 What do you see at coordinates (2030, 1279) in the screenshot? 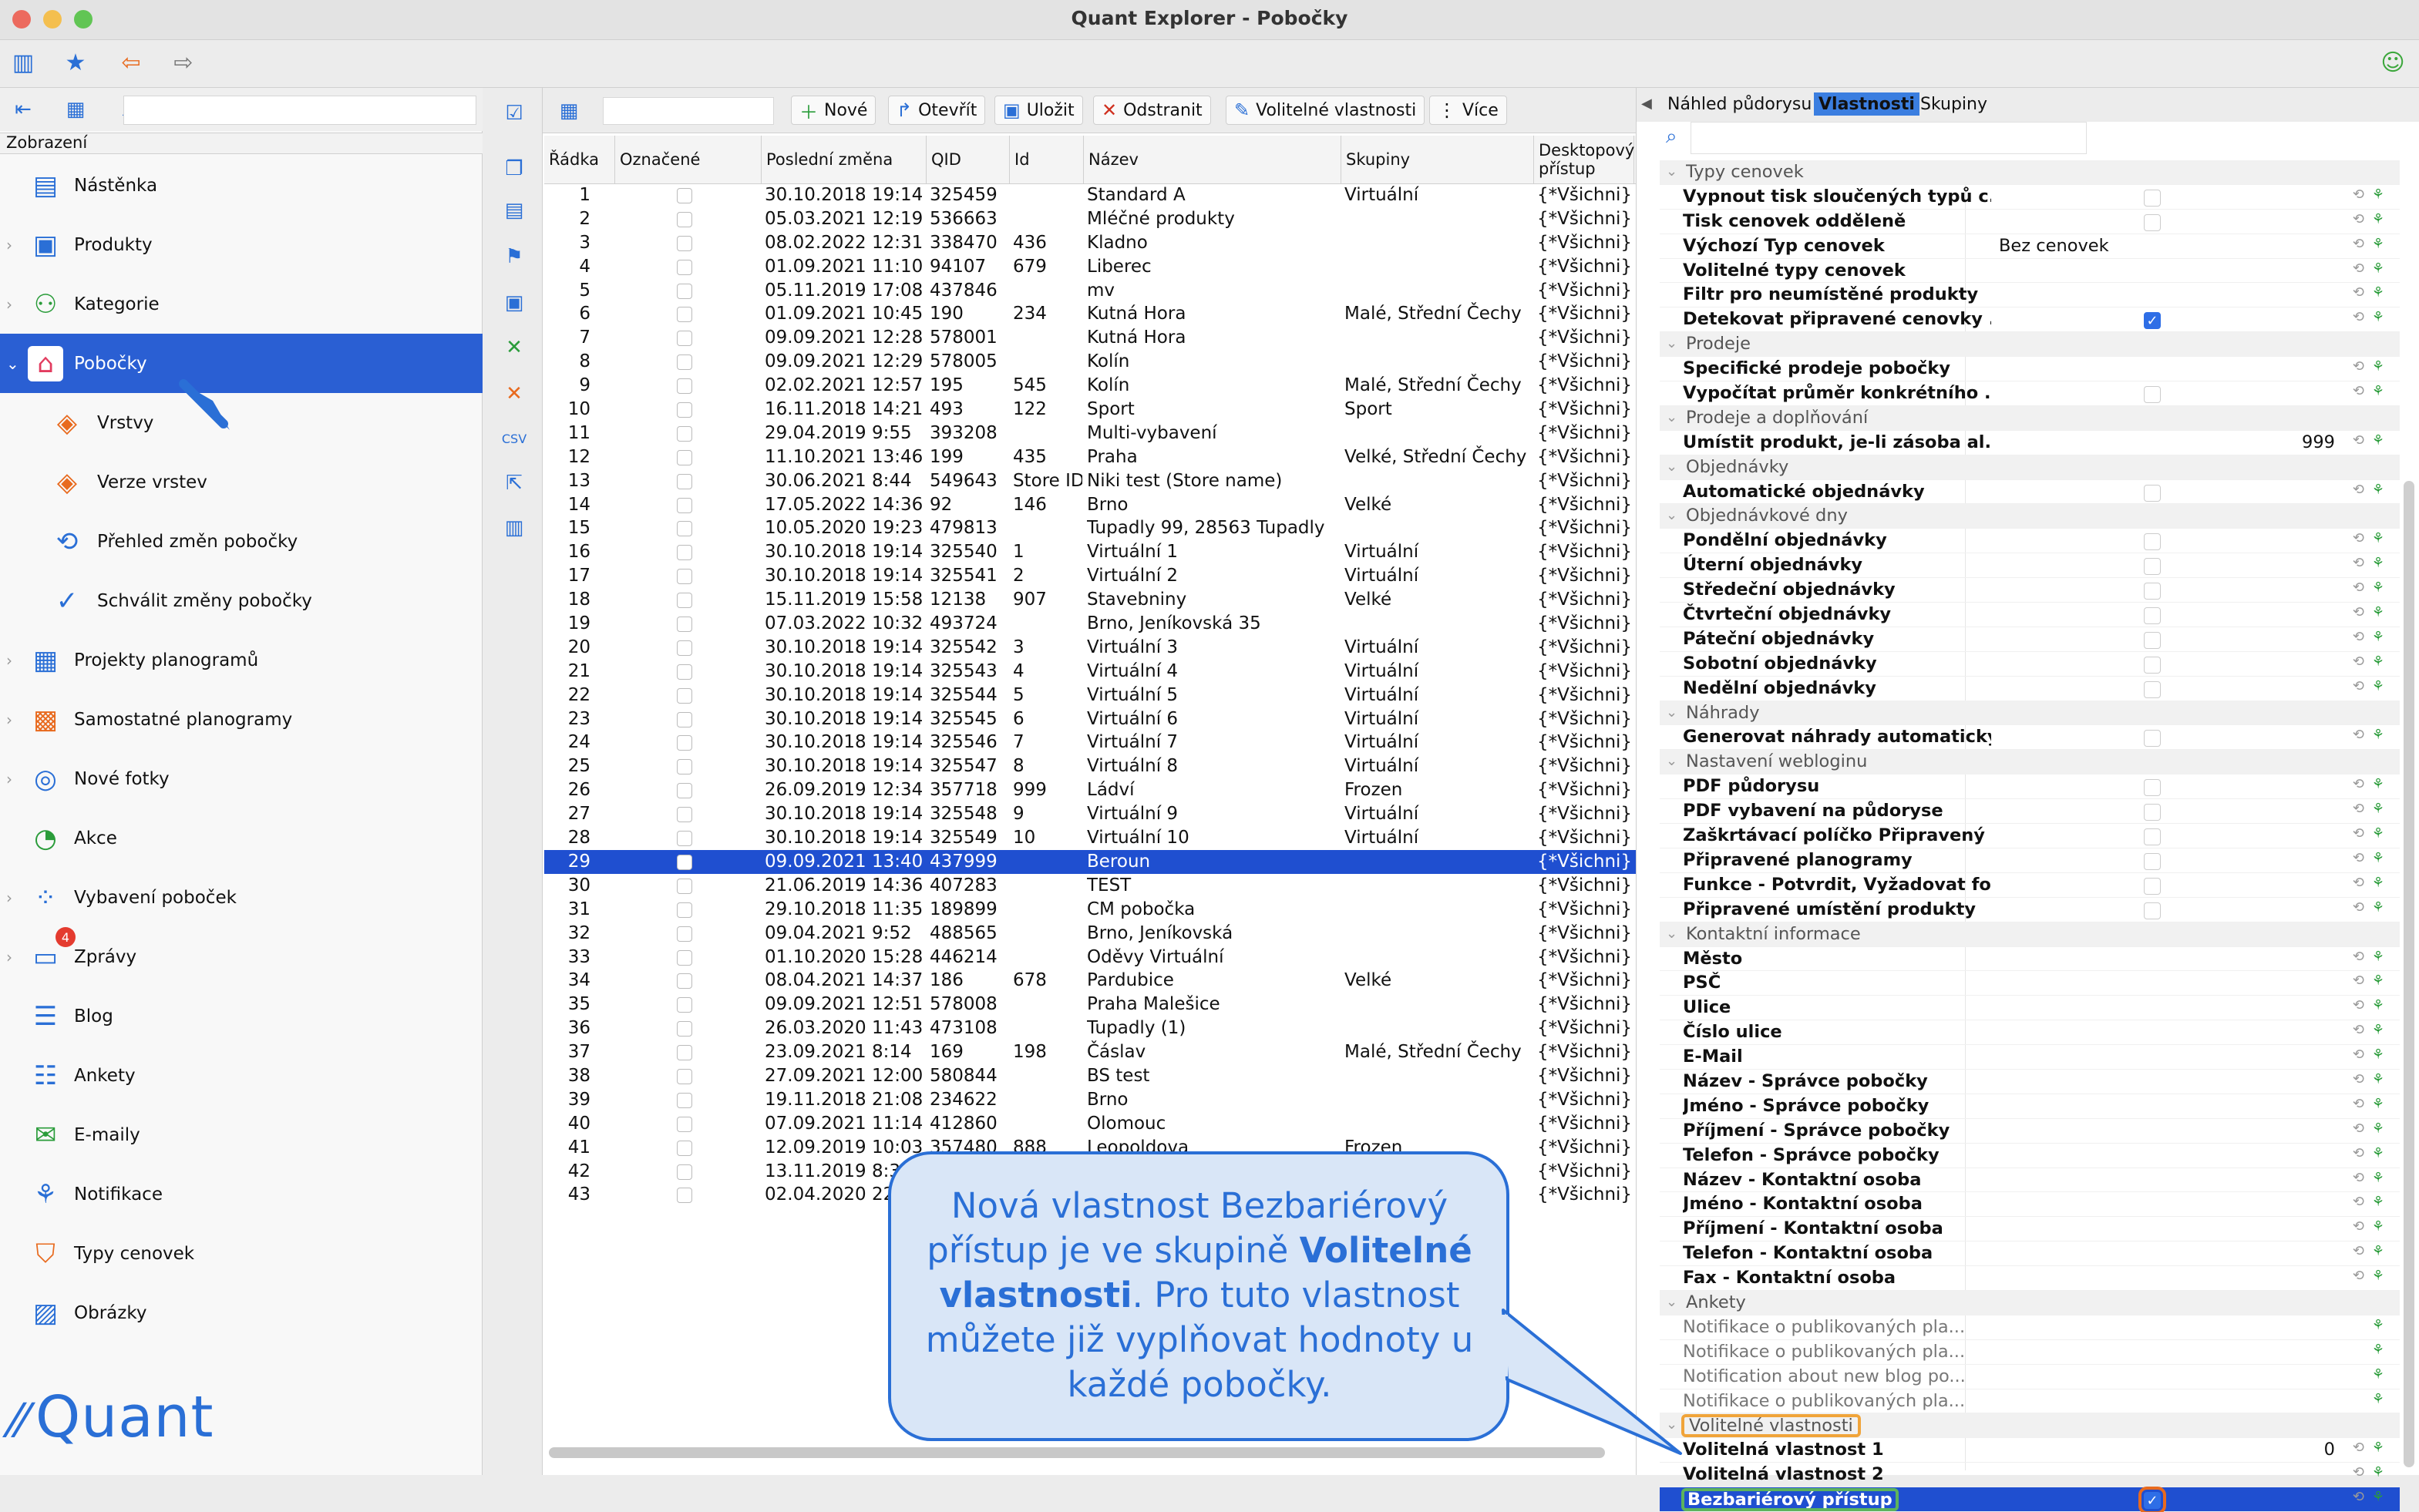
I see `property-row: Fax - Kontaktní osoba ⟲ ⚘` at bounding box center [2030, 1279].